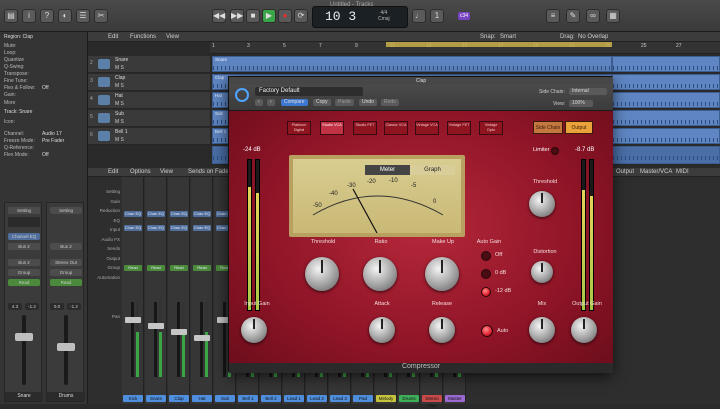 This screenshot has height=409, width=720. I want to click on flex-mode-value: Off, so click(45, 155).